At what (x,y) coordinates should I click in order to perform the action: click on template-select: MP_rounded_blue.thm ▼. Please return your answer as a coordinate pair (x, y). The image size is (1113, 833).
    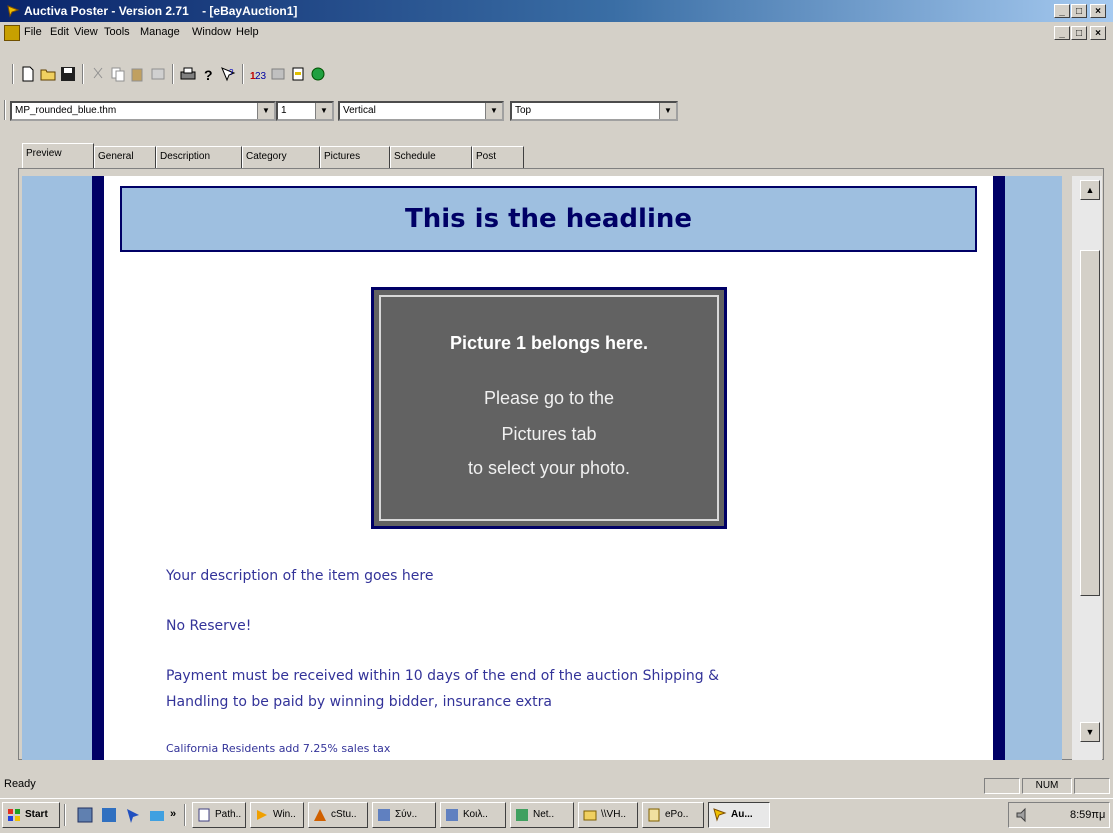
    Looking at the image, I should click on (143, 111).